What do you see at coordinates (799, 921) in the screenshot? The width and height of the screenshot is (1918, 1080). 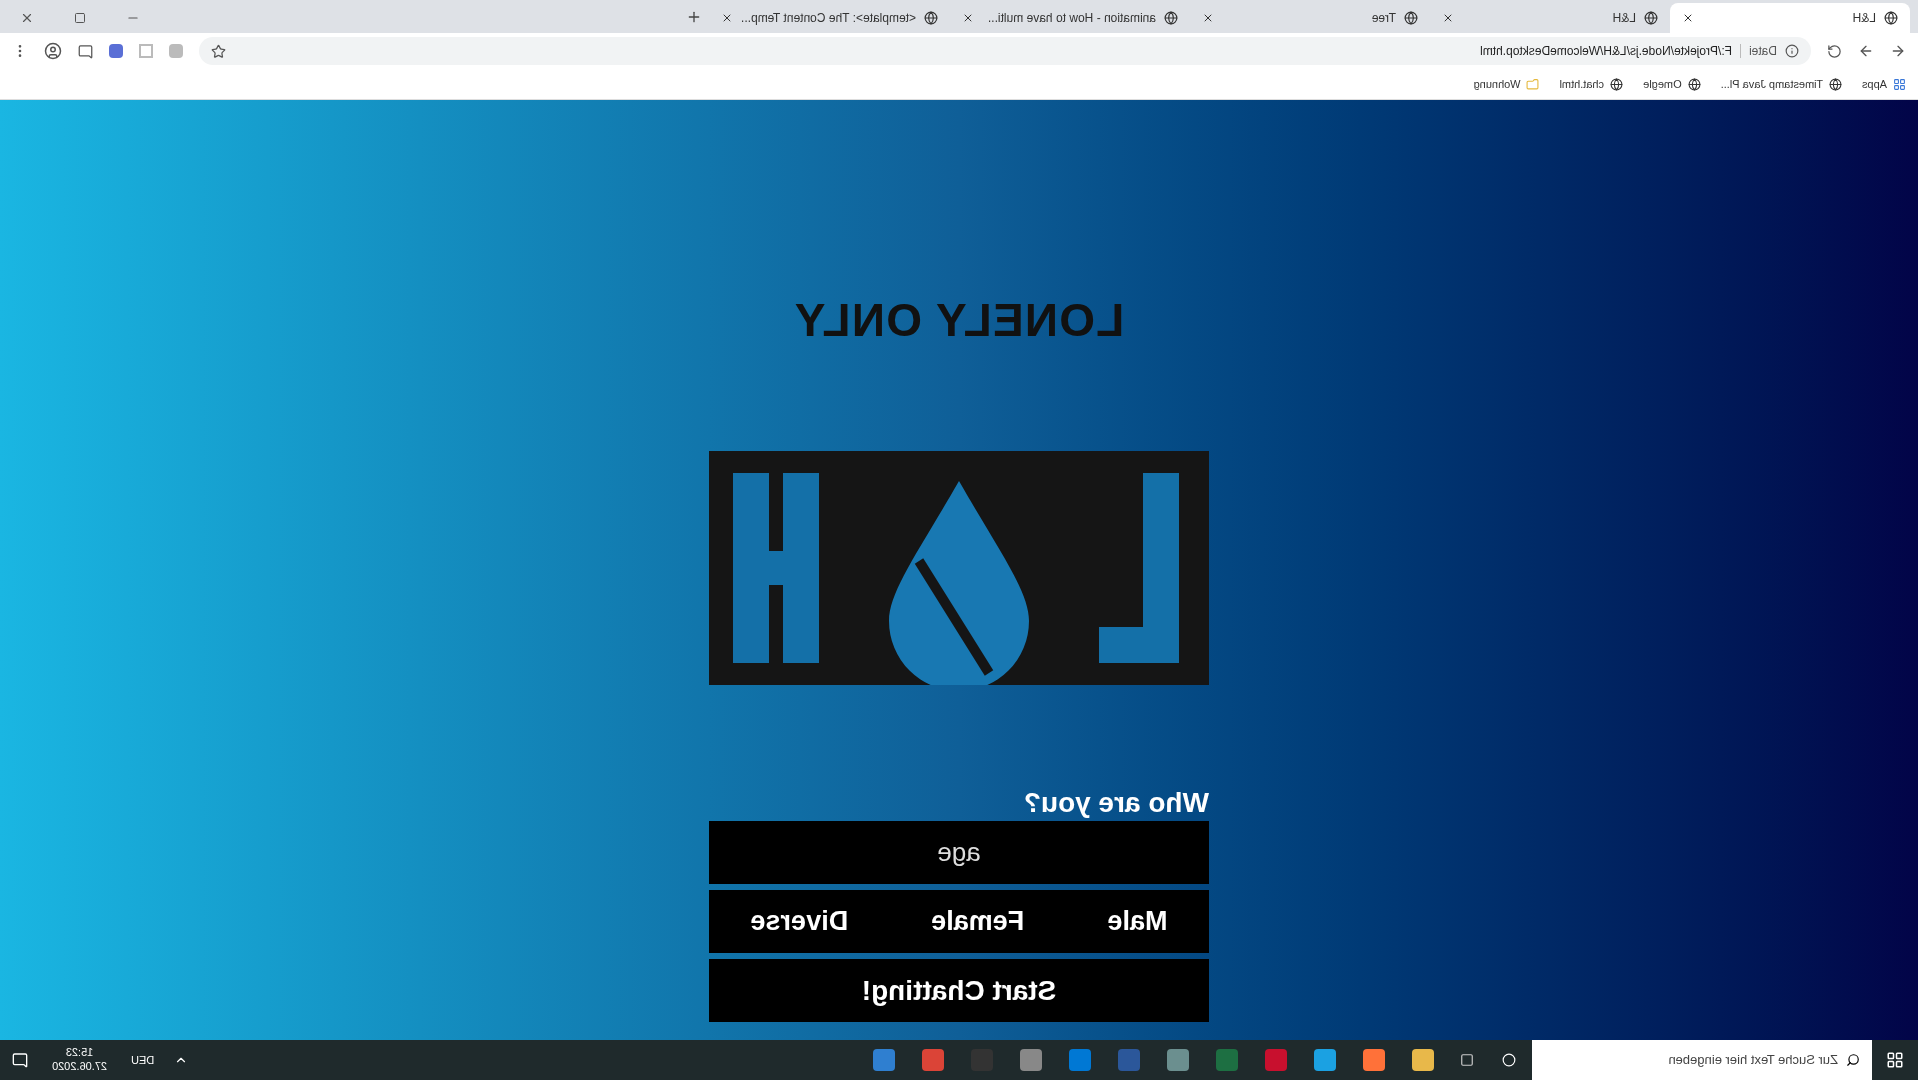 I see `gender-option: Diverse` at bounding box center [799, 921].